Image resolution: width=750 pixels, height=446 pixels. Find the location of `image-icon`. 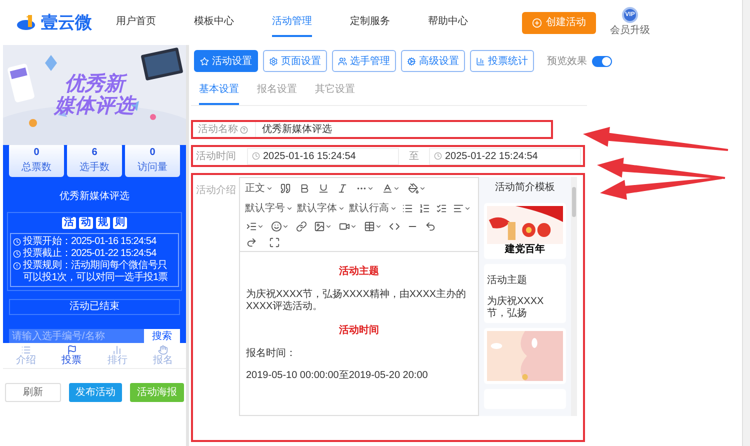

image-icon is located at coordinates (319, 226).